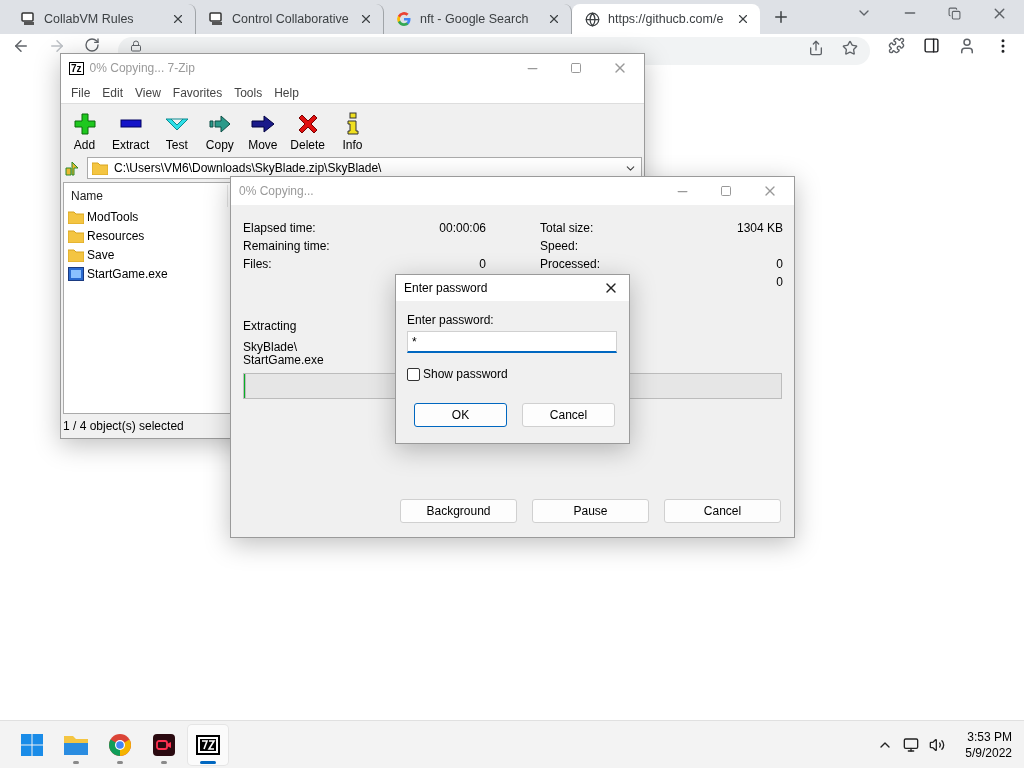 This screenshot has height=768, width=1024. What do you see at coordinates (197, 92) in the screenshot?
I see `menu-item: Favorites` at bounding box center [197, 92].